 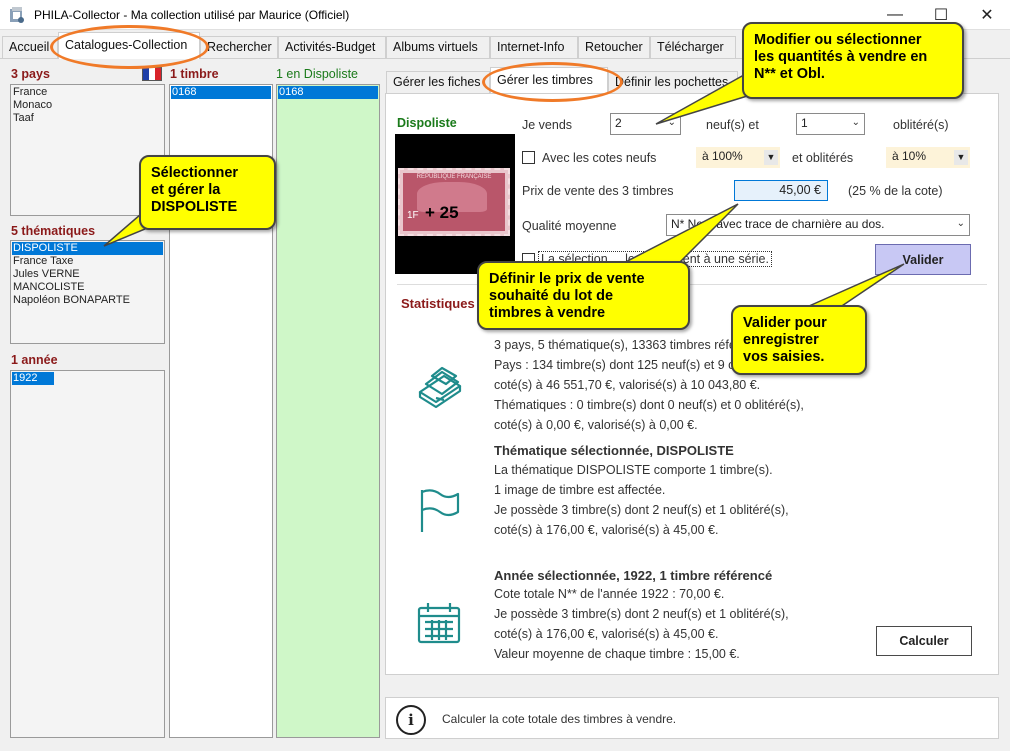 What do you see at coordinates (194, 207) in the screenshot?
I see `callout-line: DISPOLISTE` at bounding box center [194, 207].